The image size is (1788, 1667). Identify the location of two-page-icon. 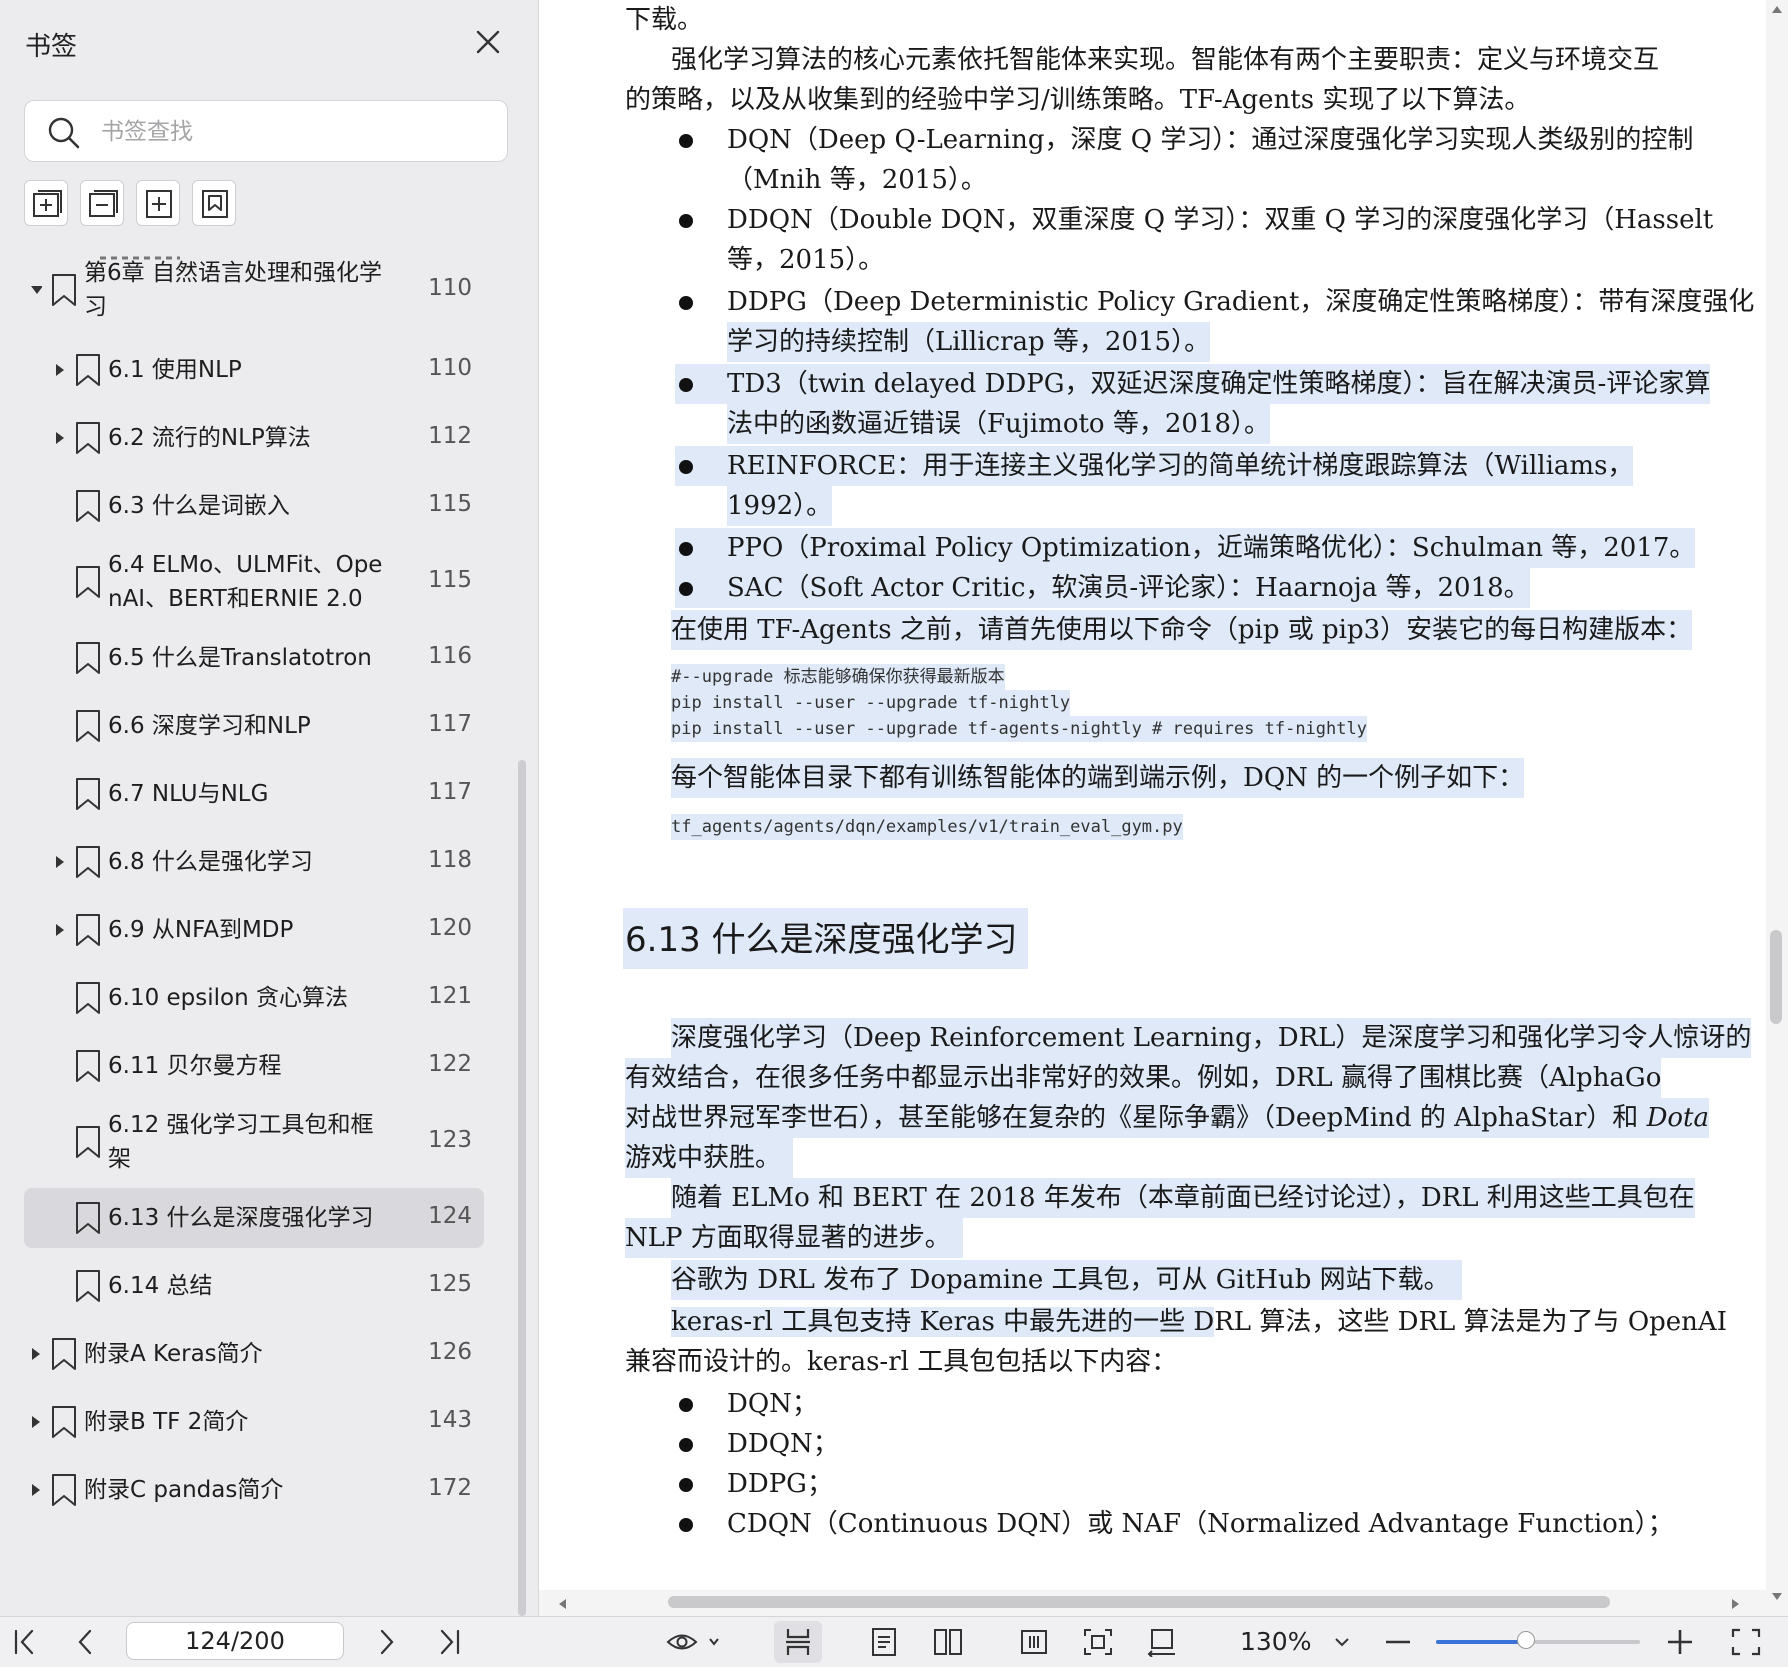
(948, 1642).